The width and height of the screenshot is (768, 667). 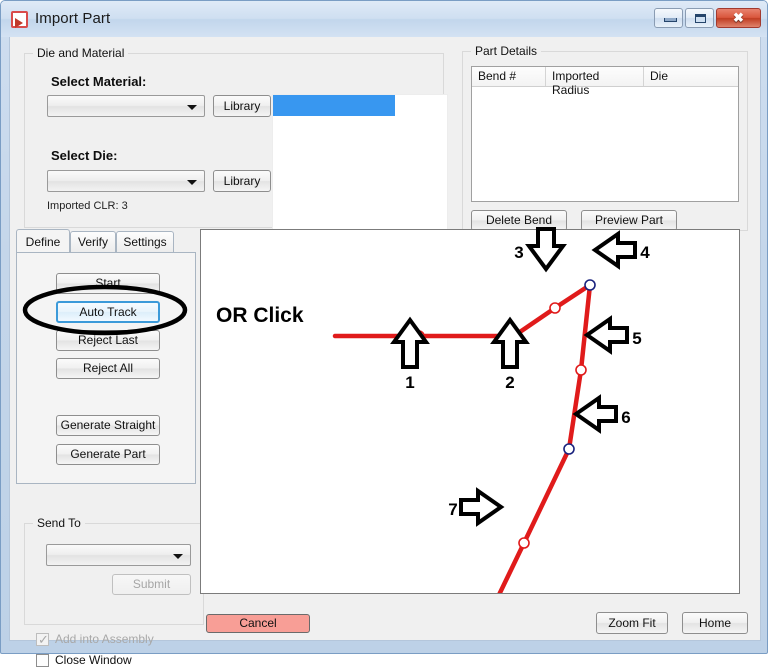 What do you see at coordinates (659, 76) in the screenshot?
I see `column-die: Die` at bounding box center [659, 76].